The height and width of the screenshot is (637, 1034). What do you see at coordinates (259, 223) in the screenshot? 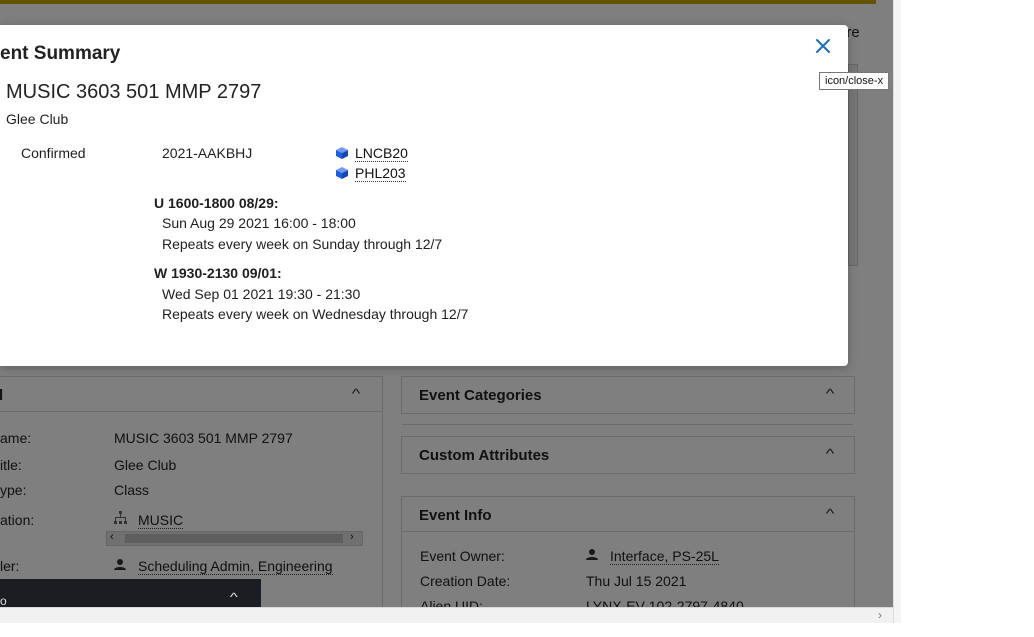
I see `profile-datetime: Sun Aug 29 2021 16:00 - 18:00` at bounding box center [259, 223].